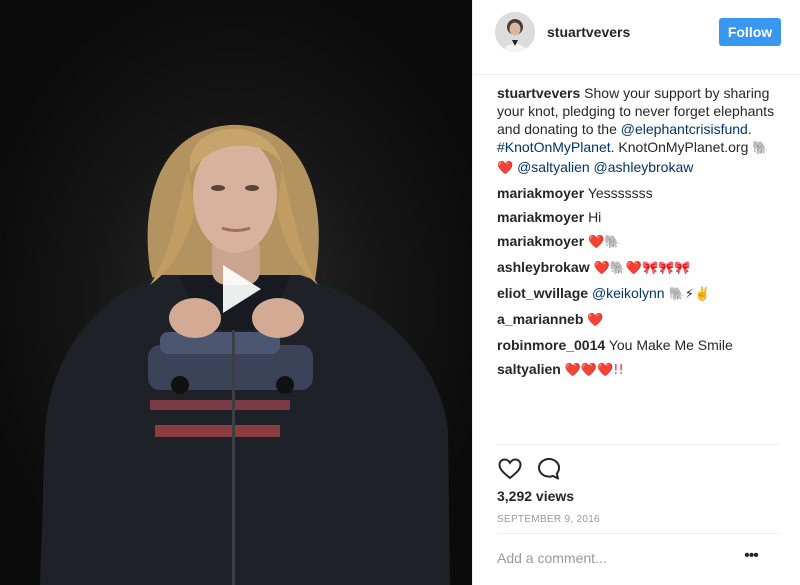  I want to click on heart-outline-icon, so click(510, 469).